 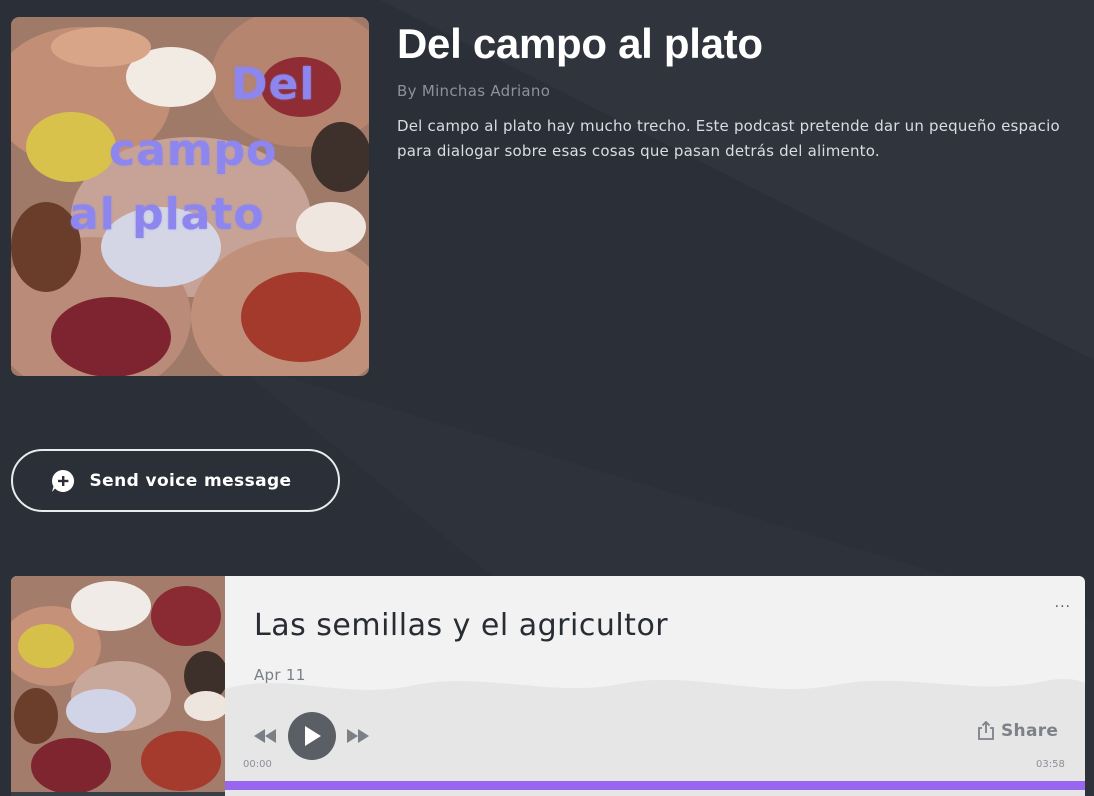 I want to click on cover-text-line: al plato, so click(x=167, y=214).